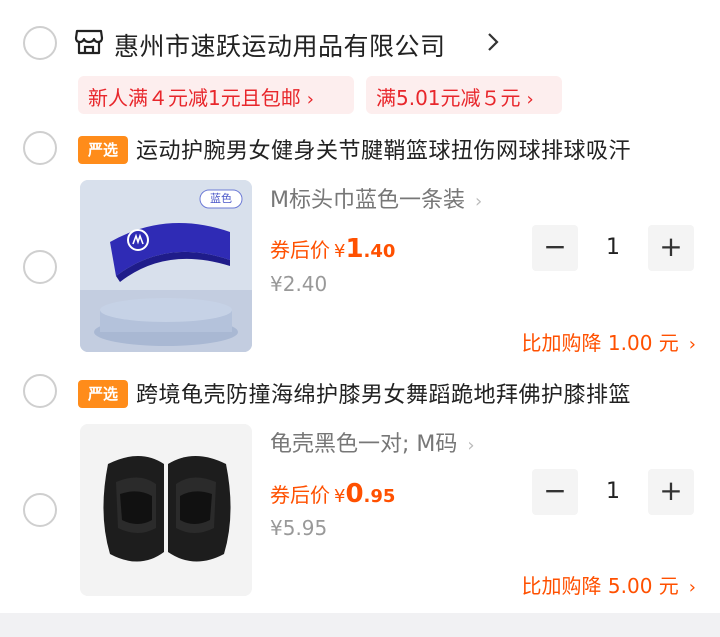 The image size is (720, 637). I want to click on coupon-label: 新人满４元减1元且包邮, so click(194, 98).